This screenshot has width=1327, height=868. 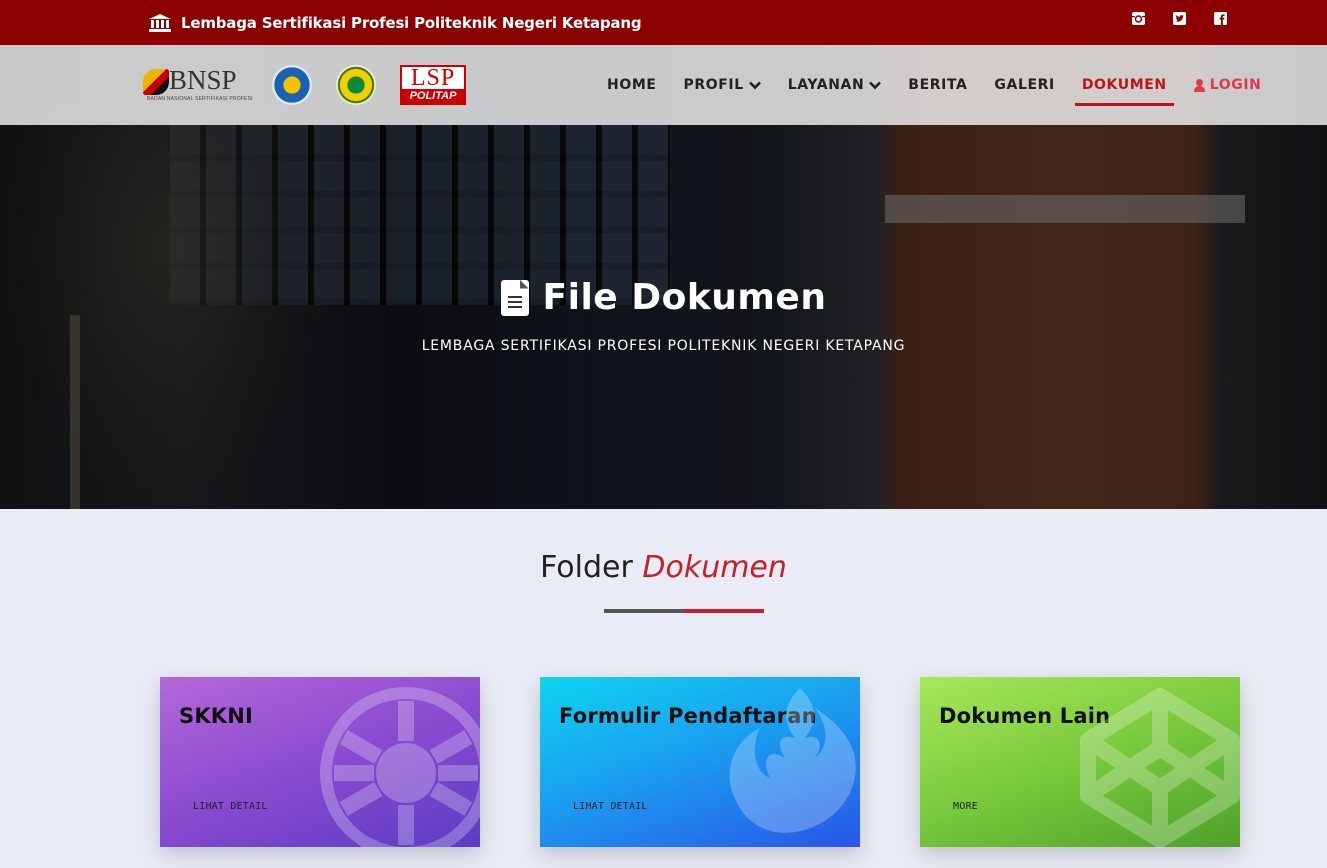 I want to click on menu-layanan: LAYANAN, so click(x=835, y=85).